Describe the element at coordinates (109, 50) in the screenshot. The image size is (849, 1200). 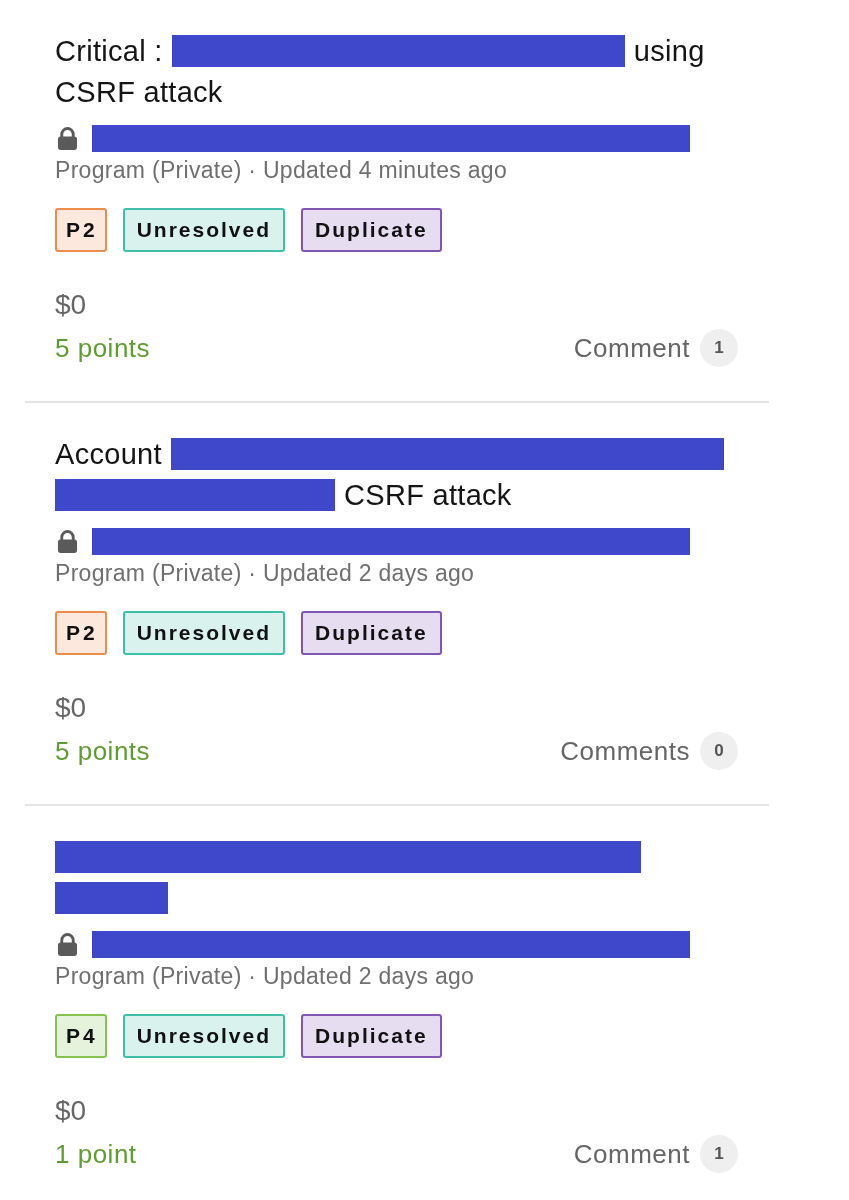
I see `report-title: Critical :` at that location.